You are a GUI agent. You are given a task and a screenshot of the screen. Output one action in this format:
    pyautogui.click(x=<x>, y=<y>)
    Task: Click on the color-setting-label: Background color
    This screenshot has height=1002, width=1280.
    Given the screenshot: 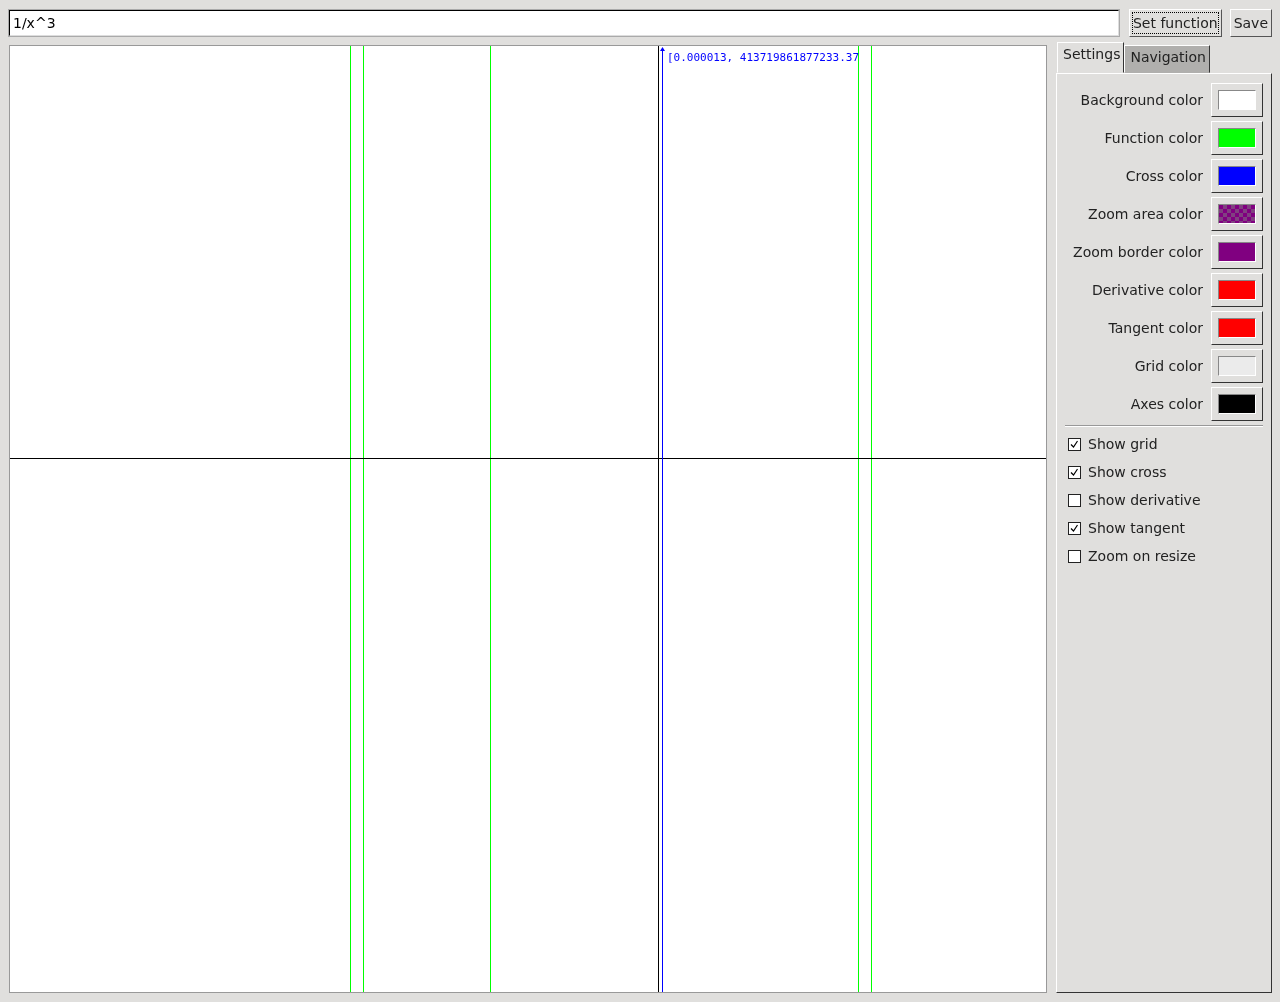 What is the action you would take?
    pyautogui.click(x=1141, y=100)
    